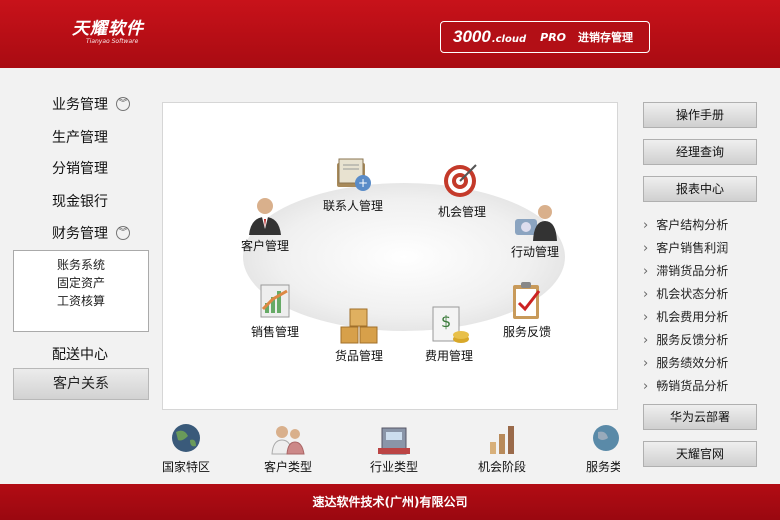 This screenshot has height=520, width=780. I want to click on node-customer: 客户管理, so click(265, 223).